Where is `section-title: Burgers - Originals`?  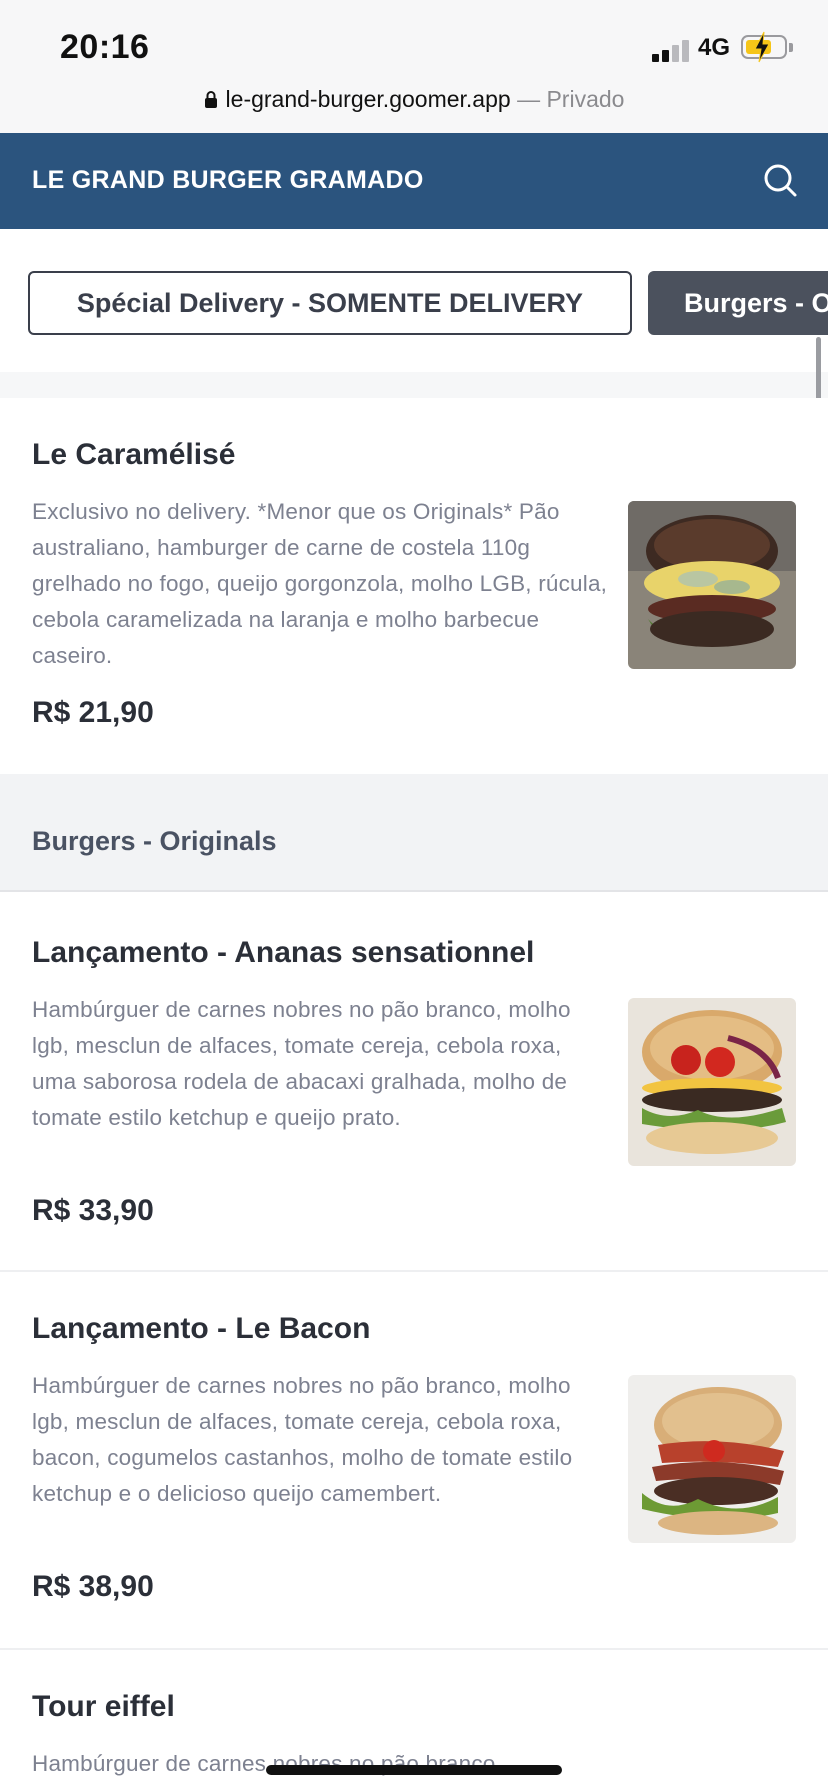
section-title: Burgers - Originals is located at coordinates (154, 841).